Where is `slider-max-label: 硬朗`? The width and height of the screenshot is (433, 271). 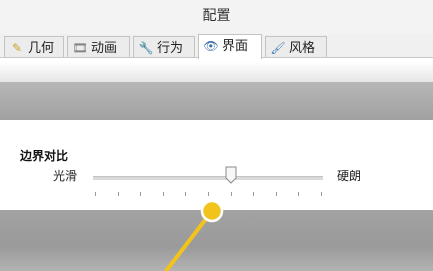
slider-max-label: 硬朗 is located at coordinates (349, 176).